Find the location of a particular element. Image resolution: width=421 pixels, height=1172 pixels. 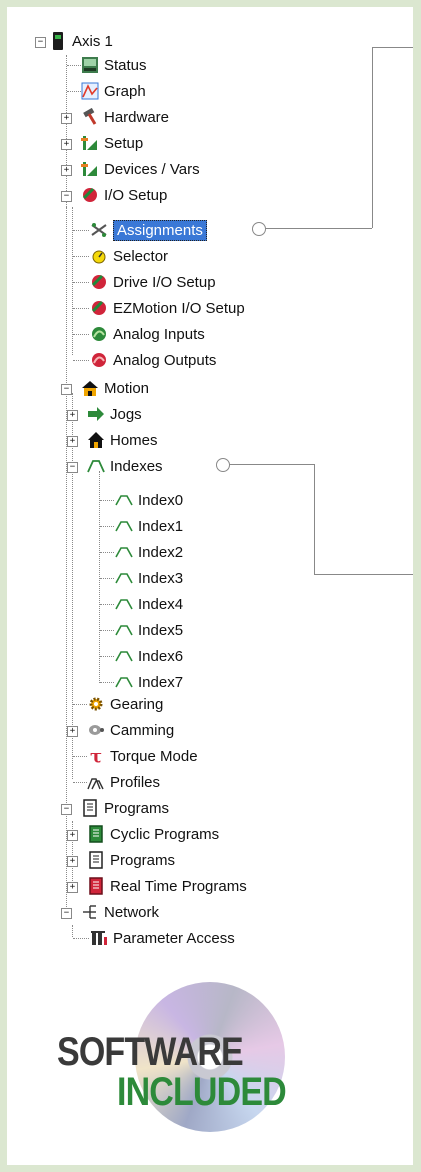

tree-item-homes: Homes is located at coordinates (122, 440).